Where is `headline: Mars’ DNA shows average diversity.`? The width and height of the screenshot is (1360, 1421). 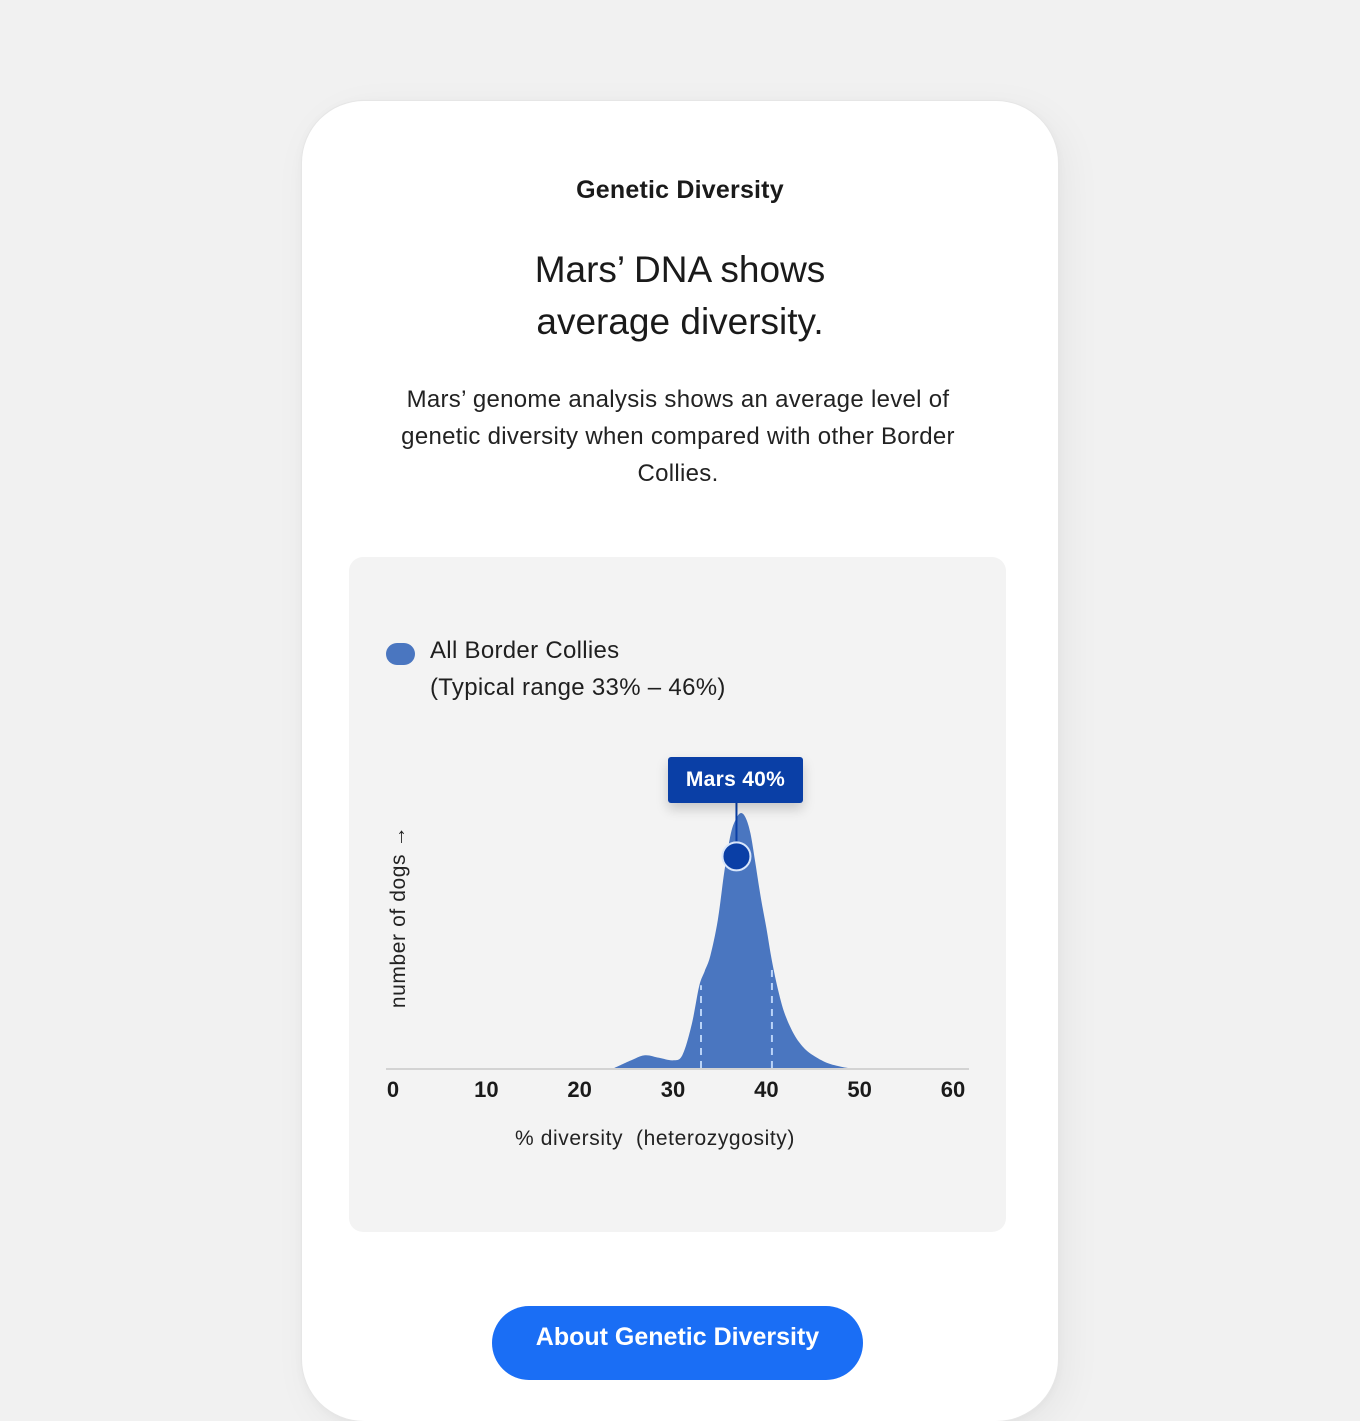 headline: Mars’ DNA shows average diversity. is located at coordinates (680, 296).